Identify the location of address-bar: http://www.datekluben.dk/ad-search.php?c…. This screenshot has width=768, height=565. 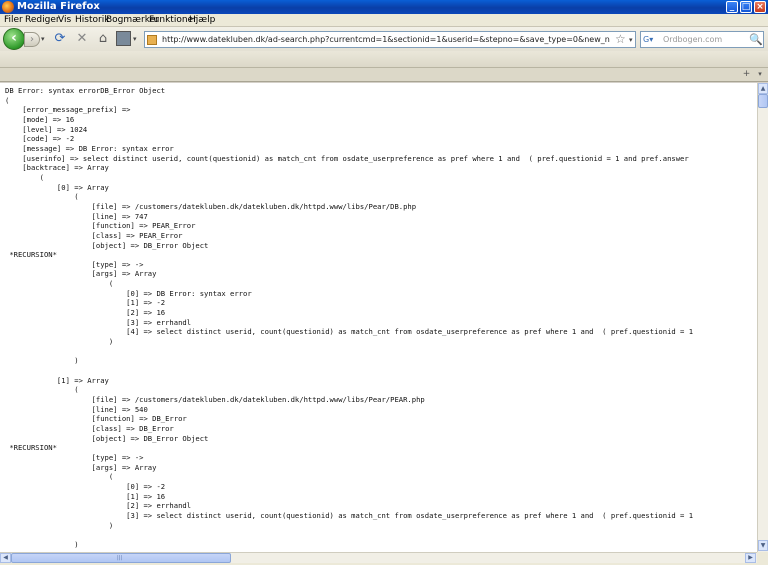
(390, 39).